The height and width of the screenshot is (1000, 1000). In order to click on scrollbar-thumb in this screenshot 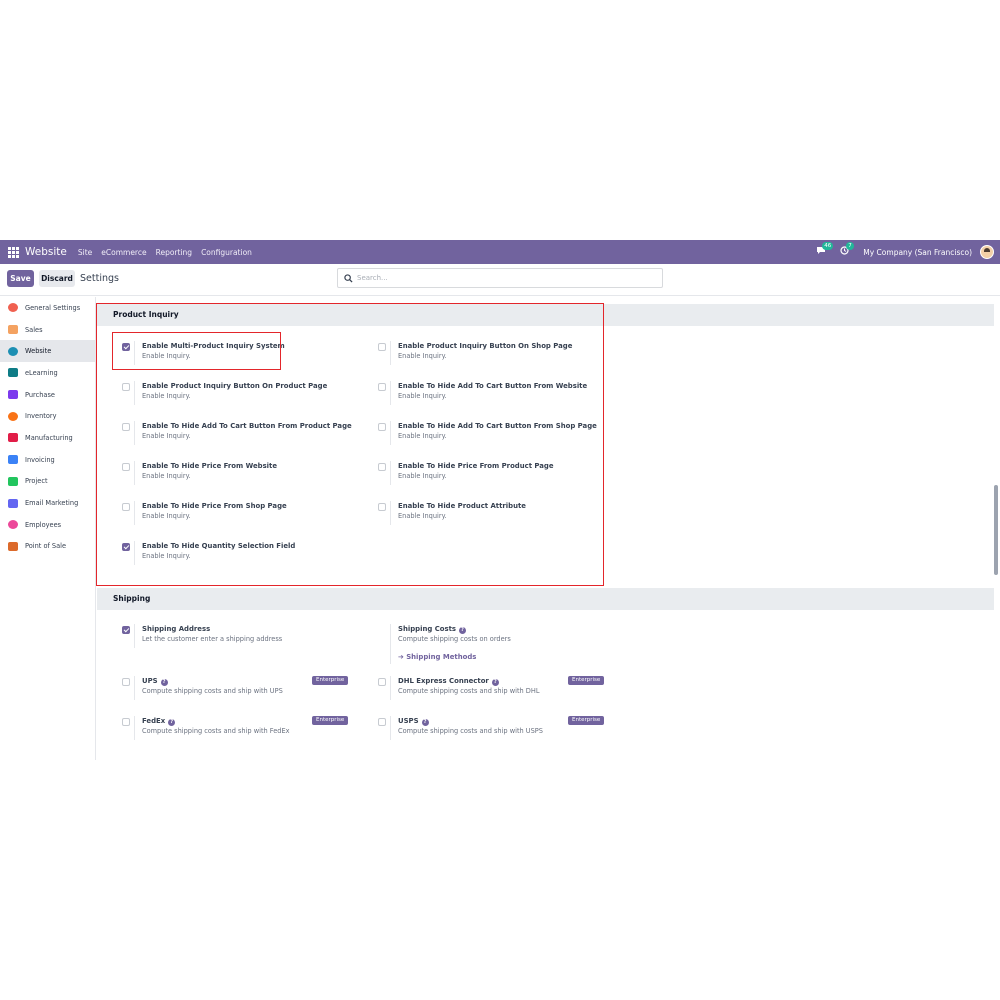, I will do `click(996, 530)`.